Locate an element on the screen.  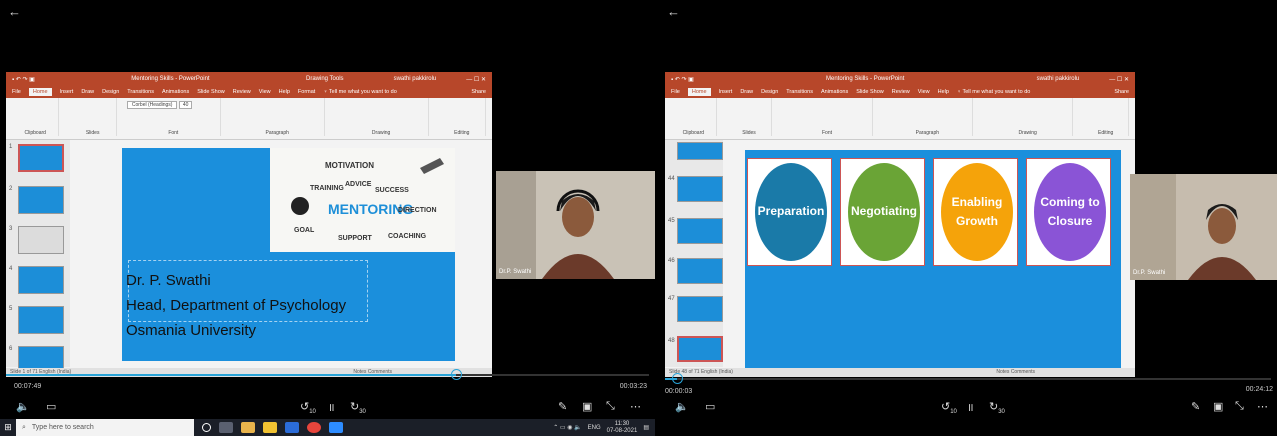
zoom-app-icon is located at coordinates (336, 427).